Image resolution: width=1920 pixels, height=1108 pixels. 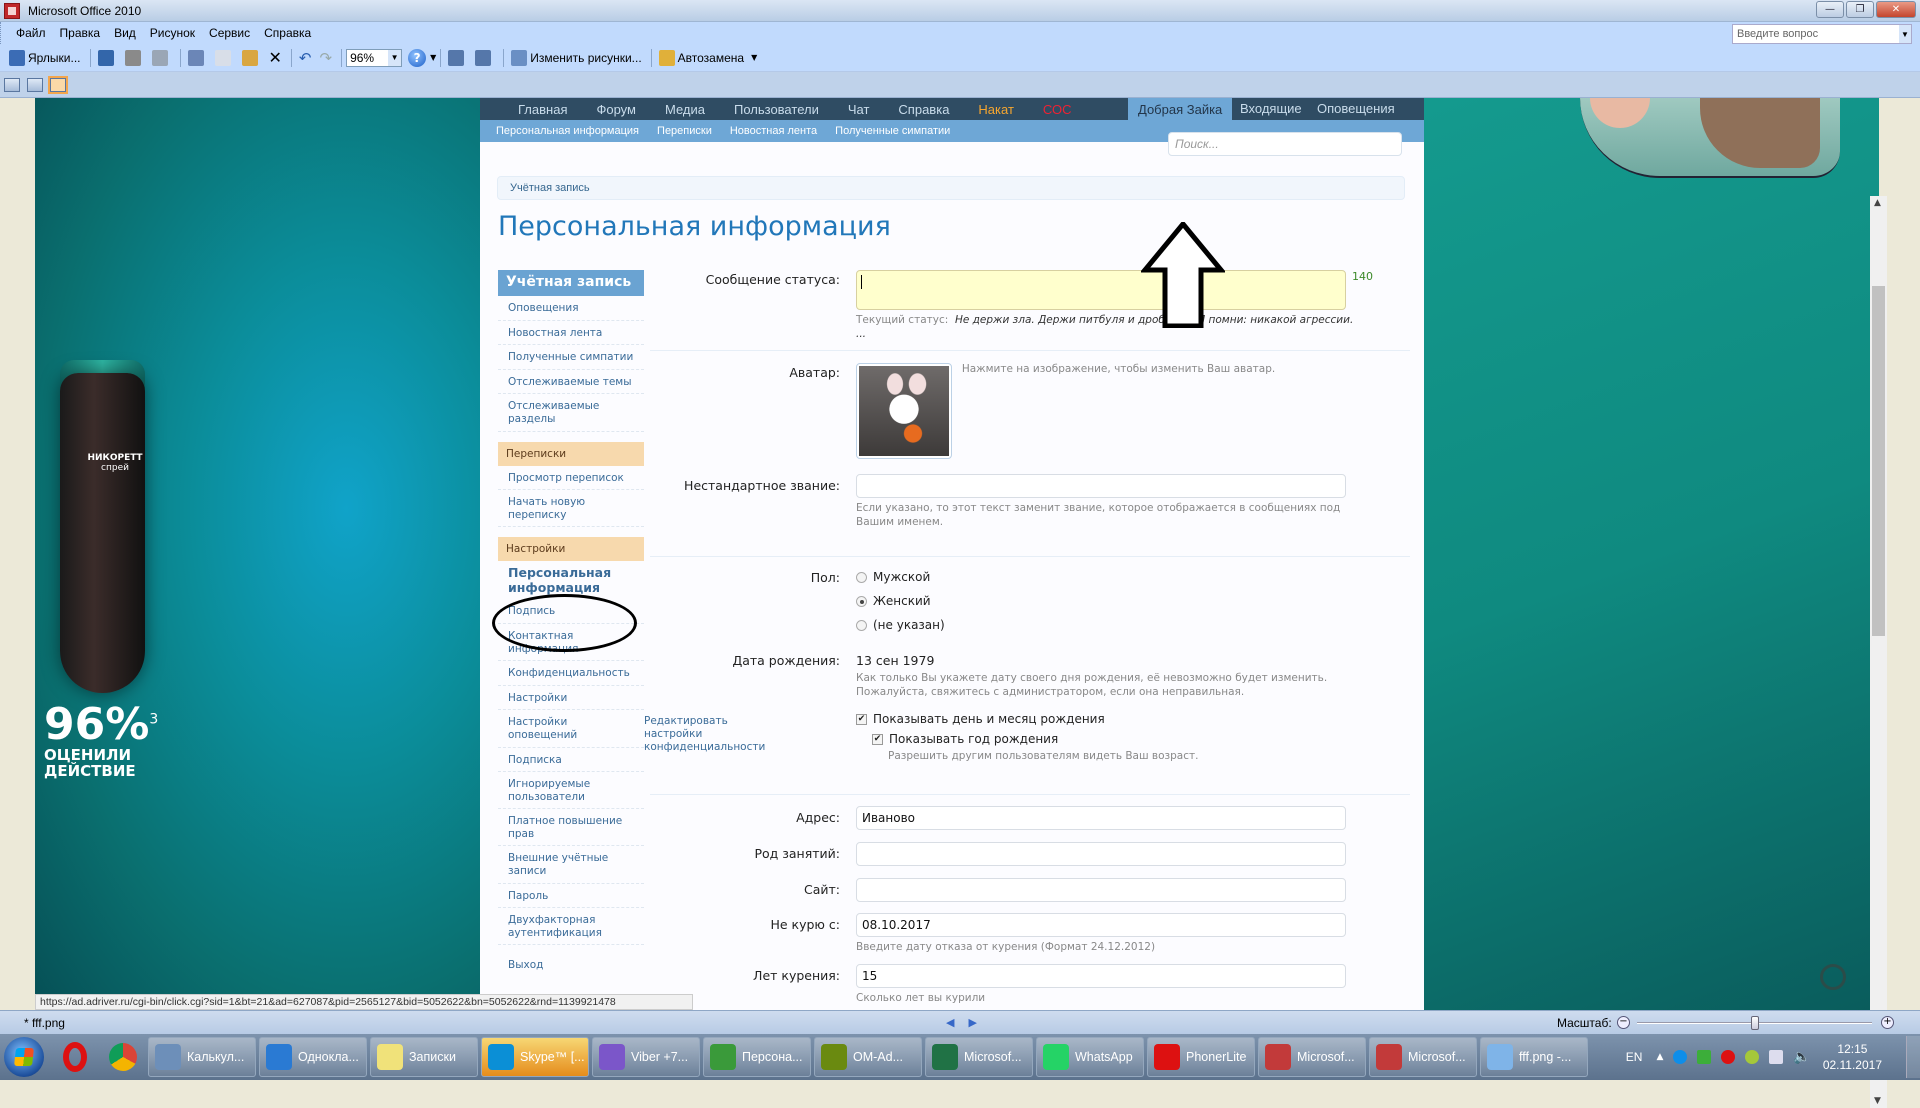 I want to click on rotate-right-button, so click(x=484, y=58).